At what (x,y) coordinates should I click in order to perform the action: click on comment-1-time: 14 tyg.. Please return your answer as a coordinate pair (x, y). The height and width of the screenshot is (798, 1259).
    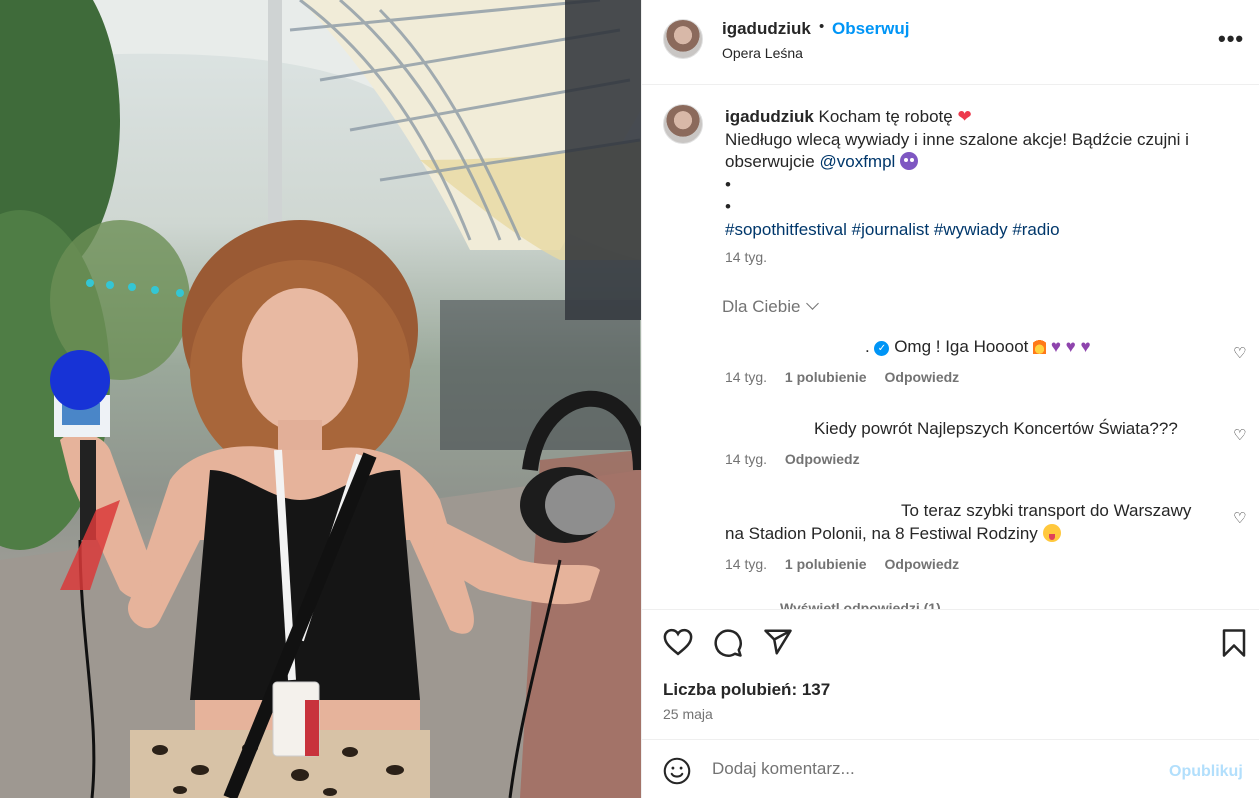
    Looking at the image, I should click on (746, 377).